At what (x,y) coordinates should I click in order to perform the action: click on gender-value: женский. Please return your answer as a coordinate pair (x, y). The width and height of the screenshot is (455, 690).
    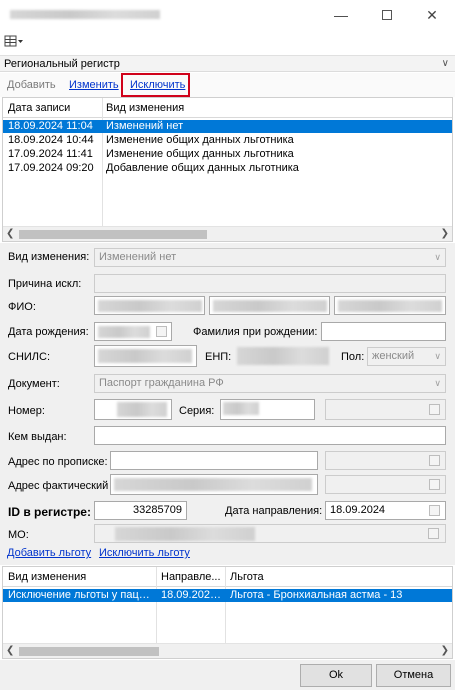
    Looking at the image, I should click on (393, 356).